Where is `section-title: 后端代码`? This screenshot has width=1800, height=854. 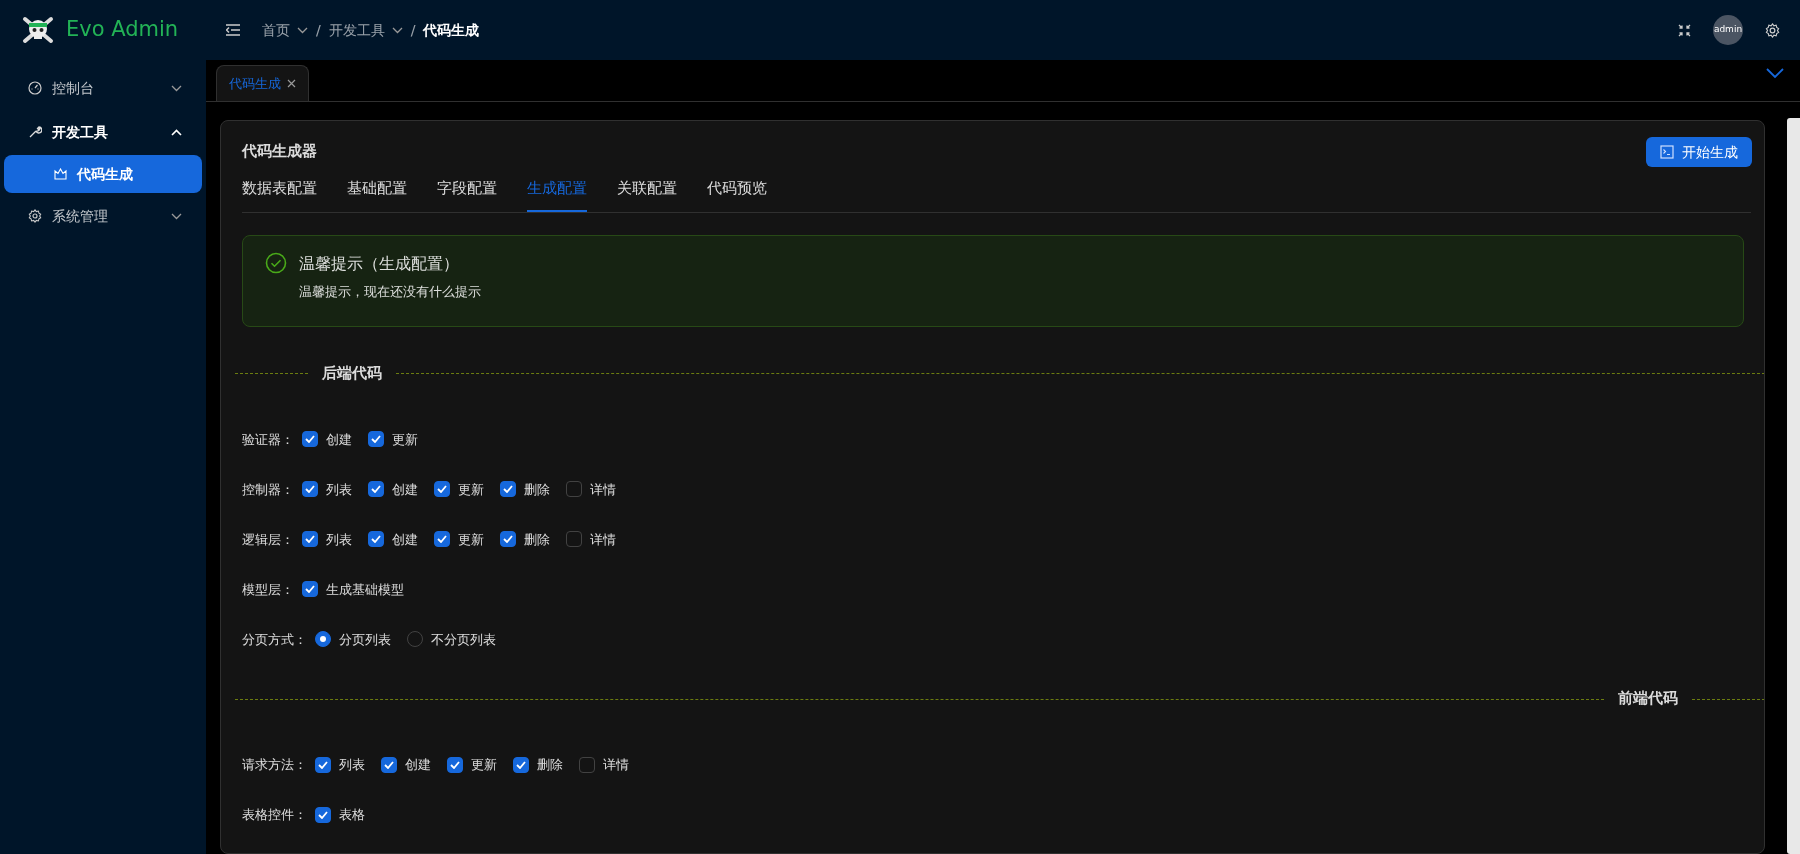
section-title: 后端代码 is located at coordinates (352, 373).